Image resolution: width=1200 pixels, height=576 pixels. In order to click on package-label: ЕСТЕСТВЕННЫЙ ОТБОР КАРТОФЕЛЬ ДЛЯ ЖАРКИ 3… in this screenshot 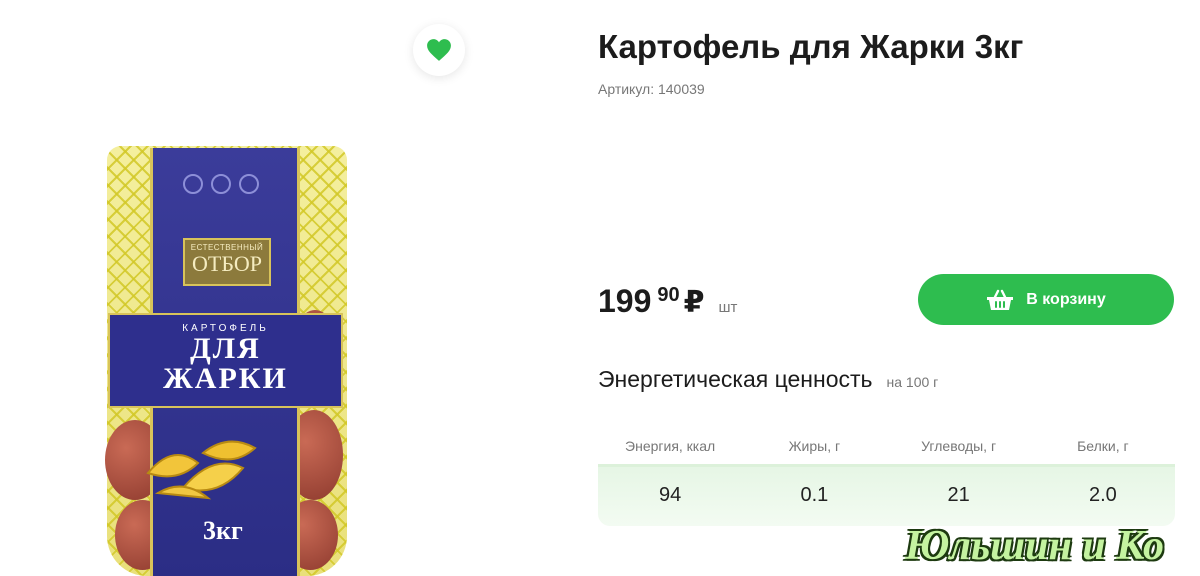, I will do `click(225, 362)`.